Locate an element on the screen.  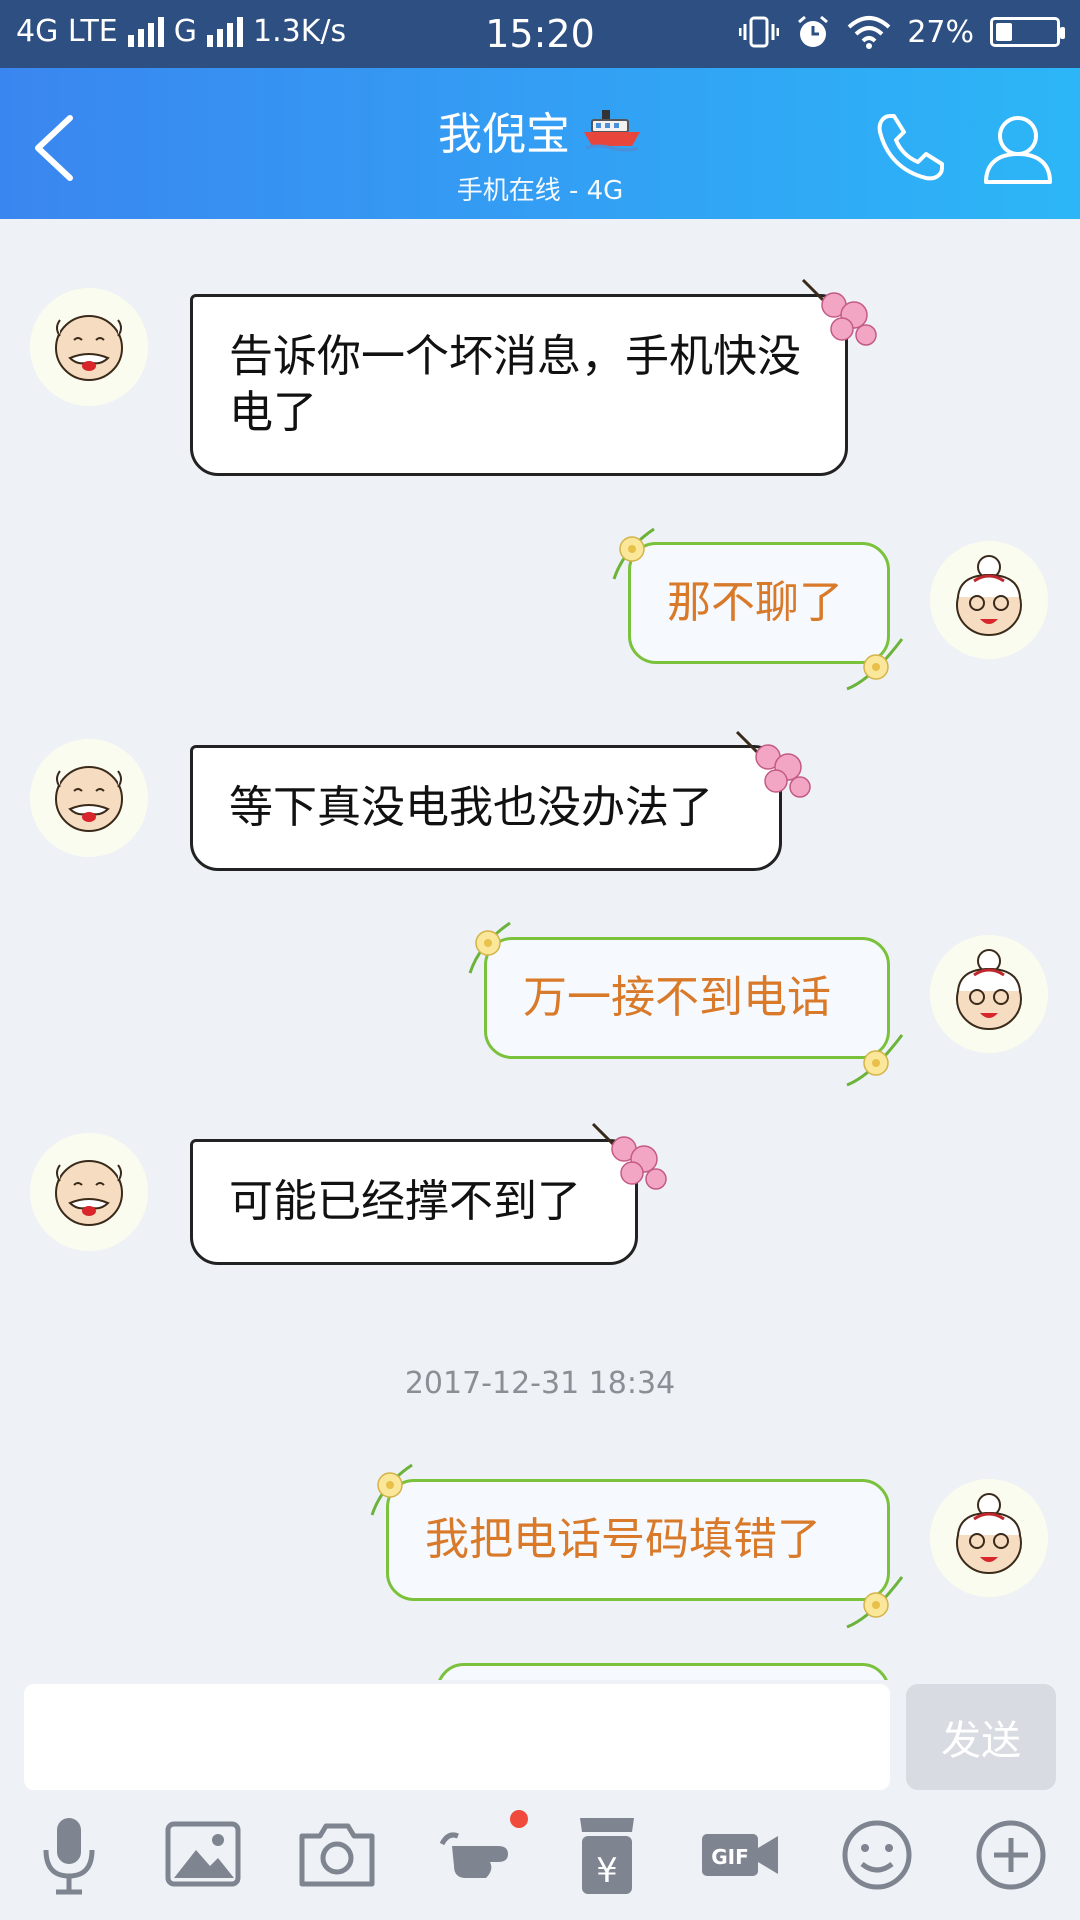
wifi-icon is located at coordinates (869, 32).